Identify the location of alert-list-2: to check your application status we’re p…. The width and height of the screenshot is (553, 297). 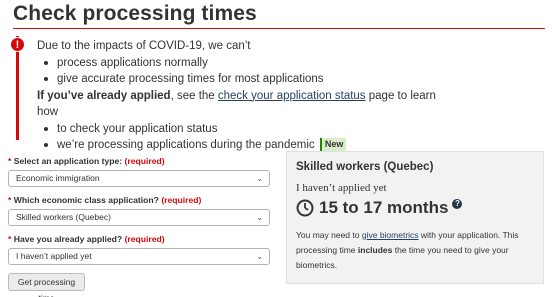
(247, 137).